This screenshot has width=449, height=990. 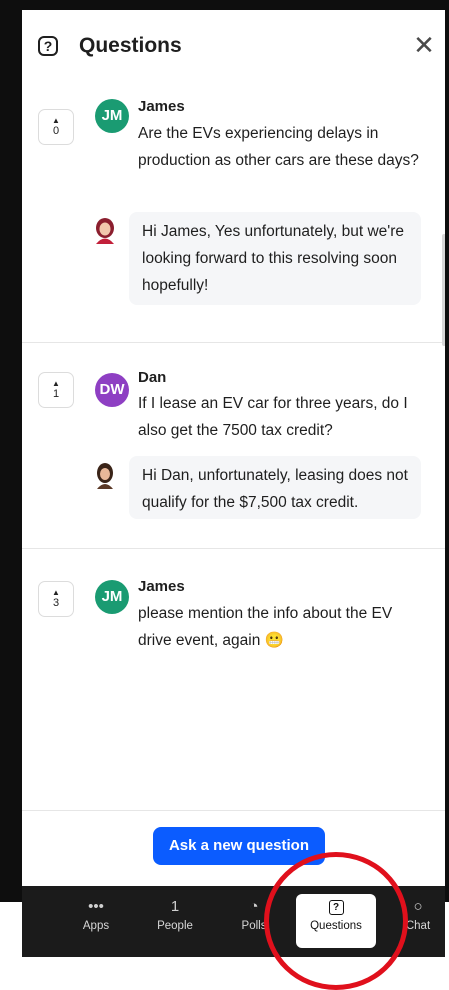 I want to click on upvote-button: ▲ 0, so click(x=56, y=127).